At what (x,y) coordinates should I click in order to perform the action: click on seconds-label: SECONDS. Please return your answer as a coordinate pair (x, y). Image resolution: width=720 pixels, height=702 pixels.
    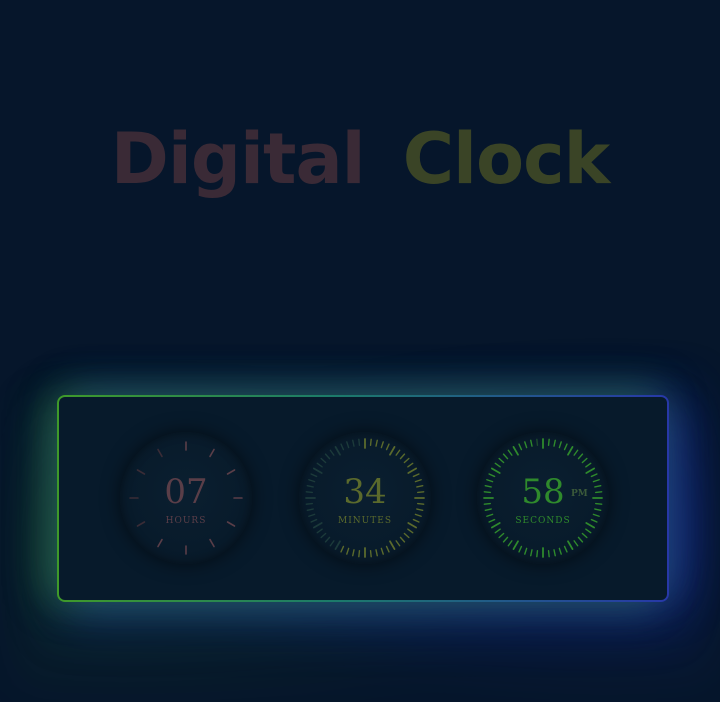
    Looking at the image, I should click on (543, 521).